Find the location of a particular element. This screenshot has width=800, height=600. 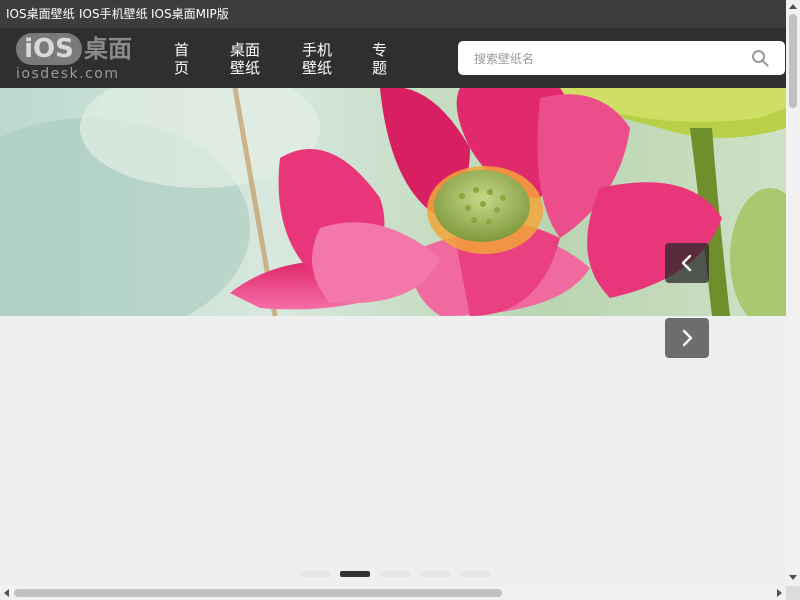

search-input is located at coordinates (609, 59).